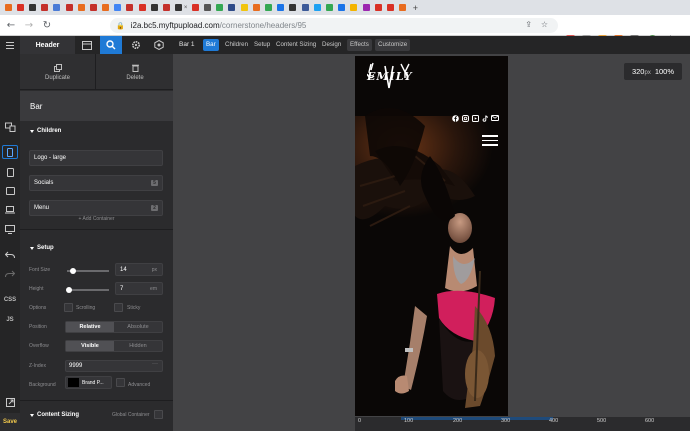 Image resolution: width=690 pixels, height=431 pixels. Describe the element at coordinates (490, 140) in the screenshot. I see `mobile-menu-icon` at that location.